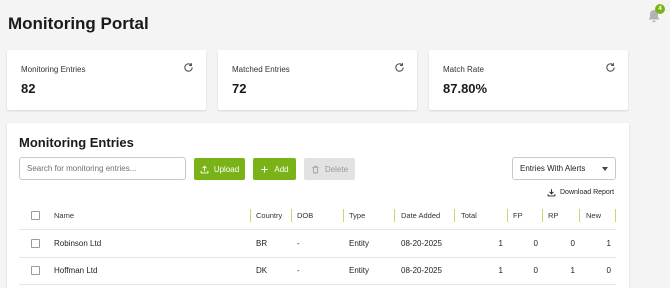  I want to click on search-input, so click(102, 168).